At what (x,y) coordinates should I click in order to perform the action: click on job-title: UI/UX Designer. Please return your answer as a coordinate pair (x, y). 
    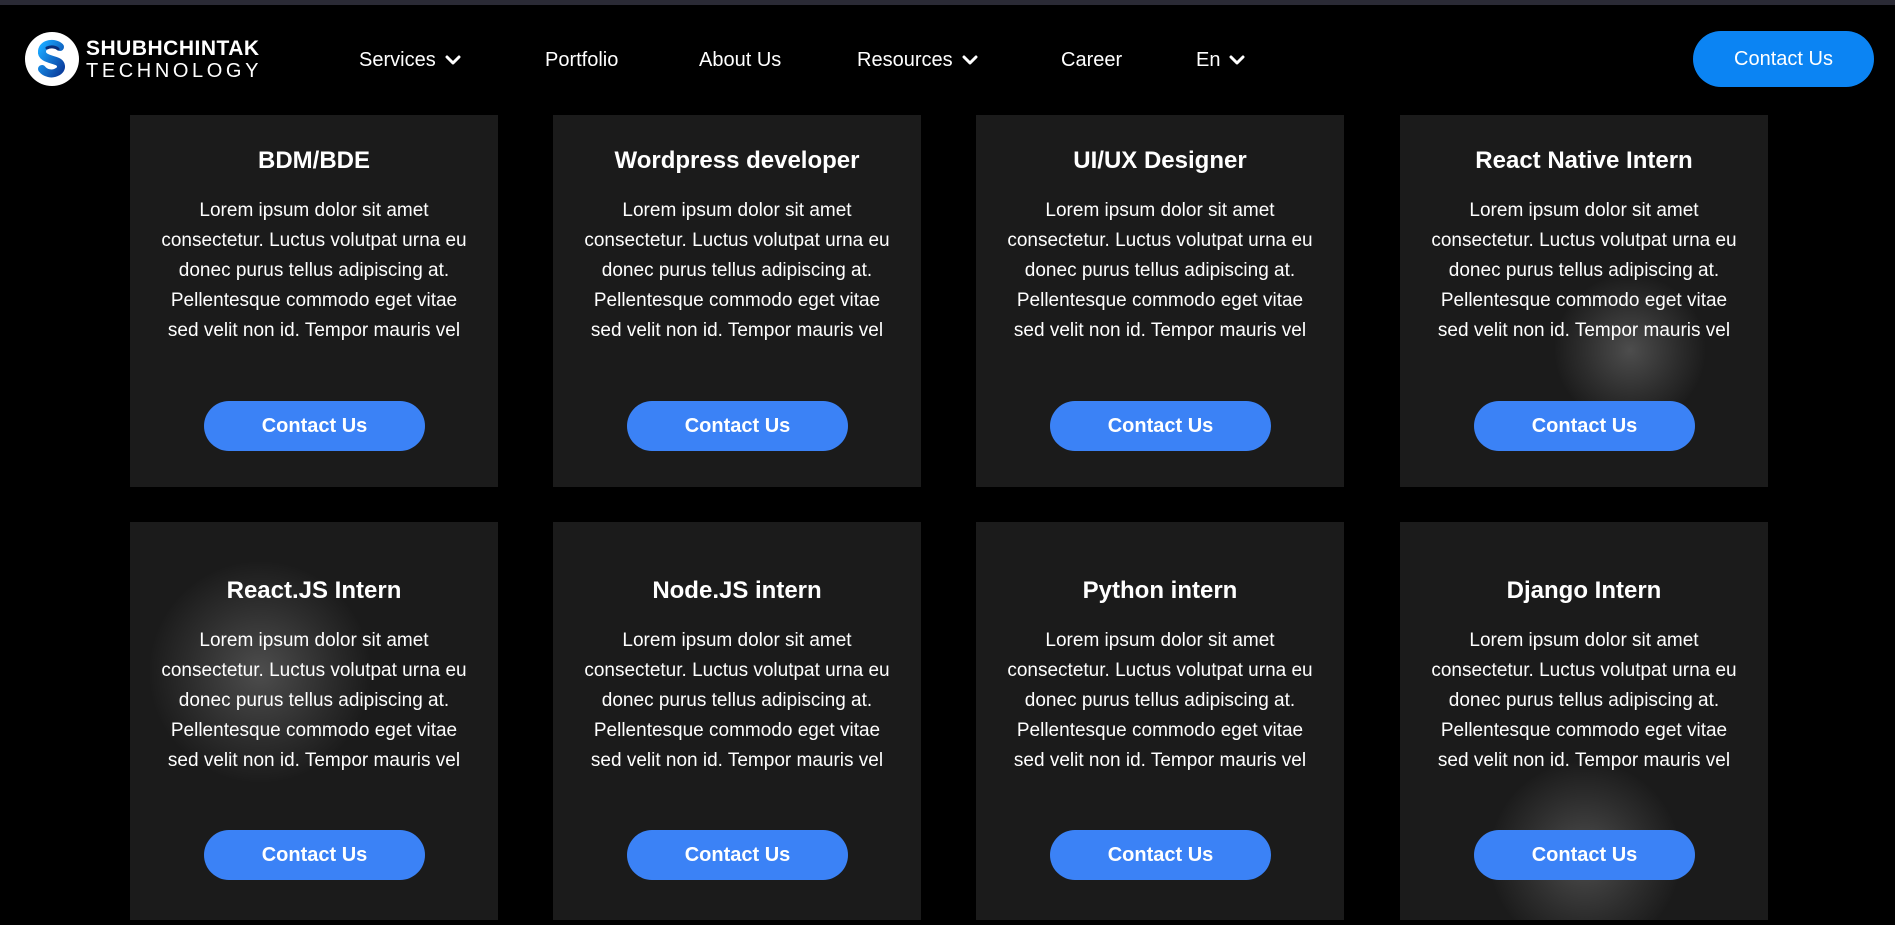
    Looking at the image, I should click on (1160, 160).